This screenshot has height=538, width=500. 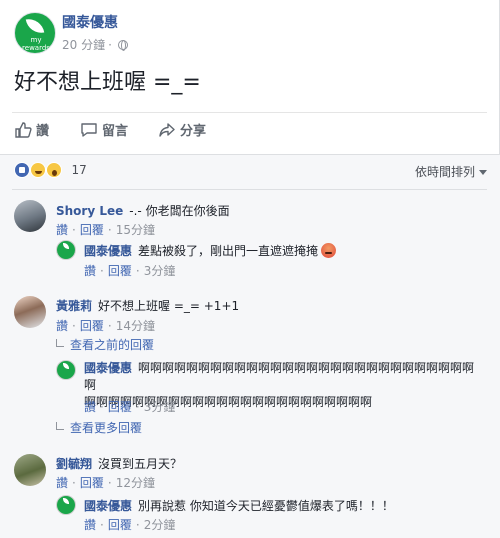 What do you see at coordinates (167, 130) in the screenshot?
I see `share-arrow-icon` at bounding box center [167, 130].